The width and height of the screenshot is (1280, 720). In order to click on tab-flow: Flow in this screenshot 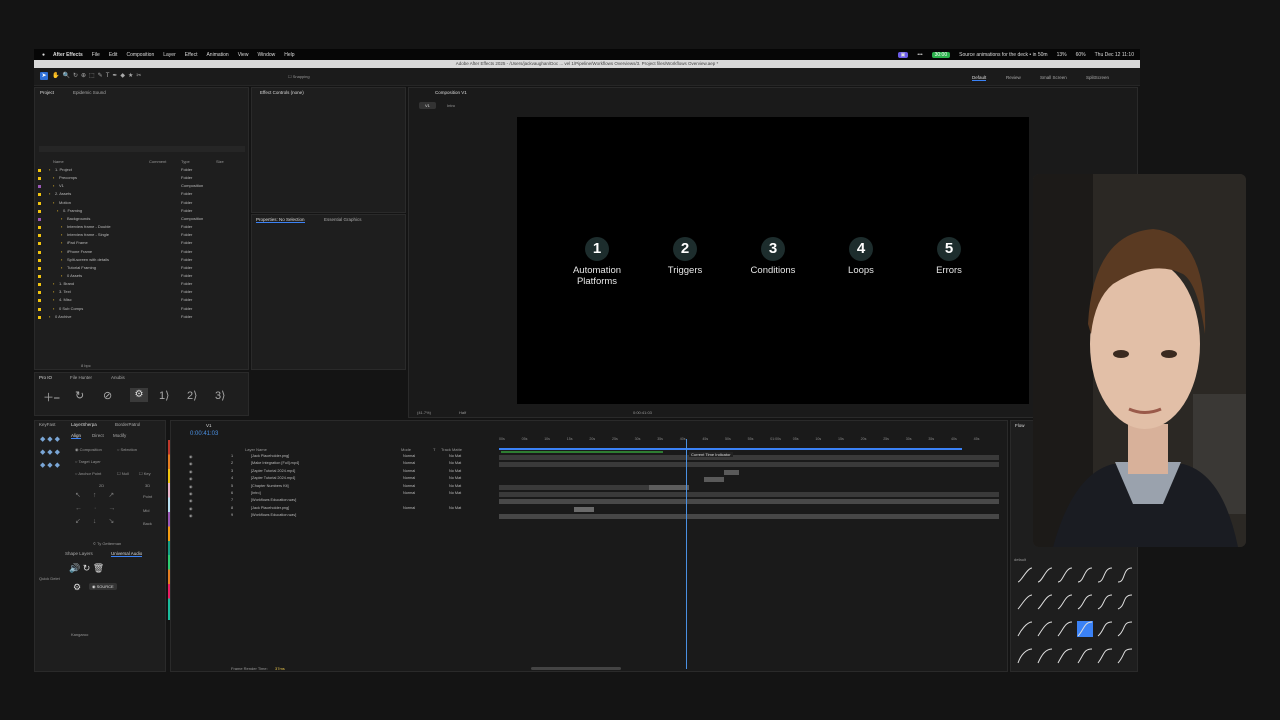, I will do `click(1020, 425)`.